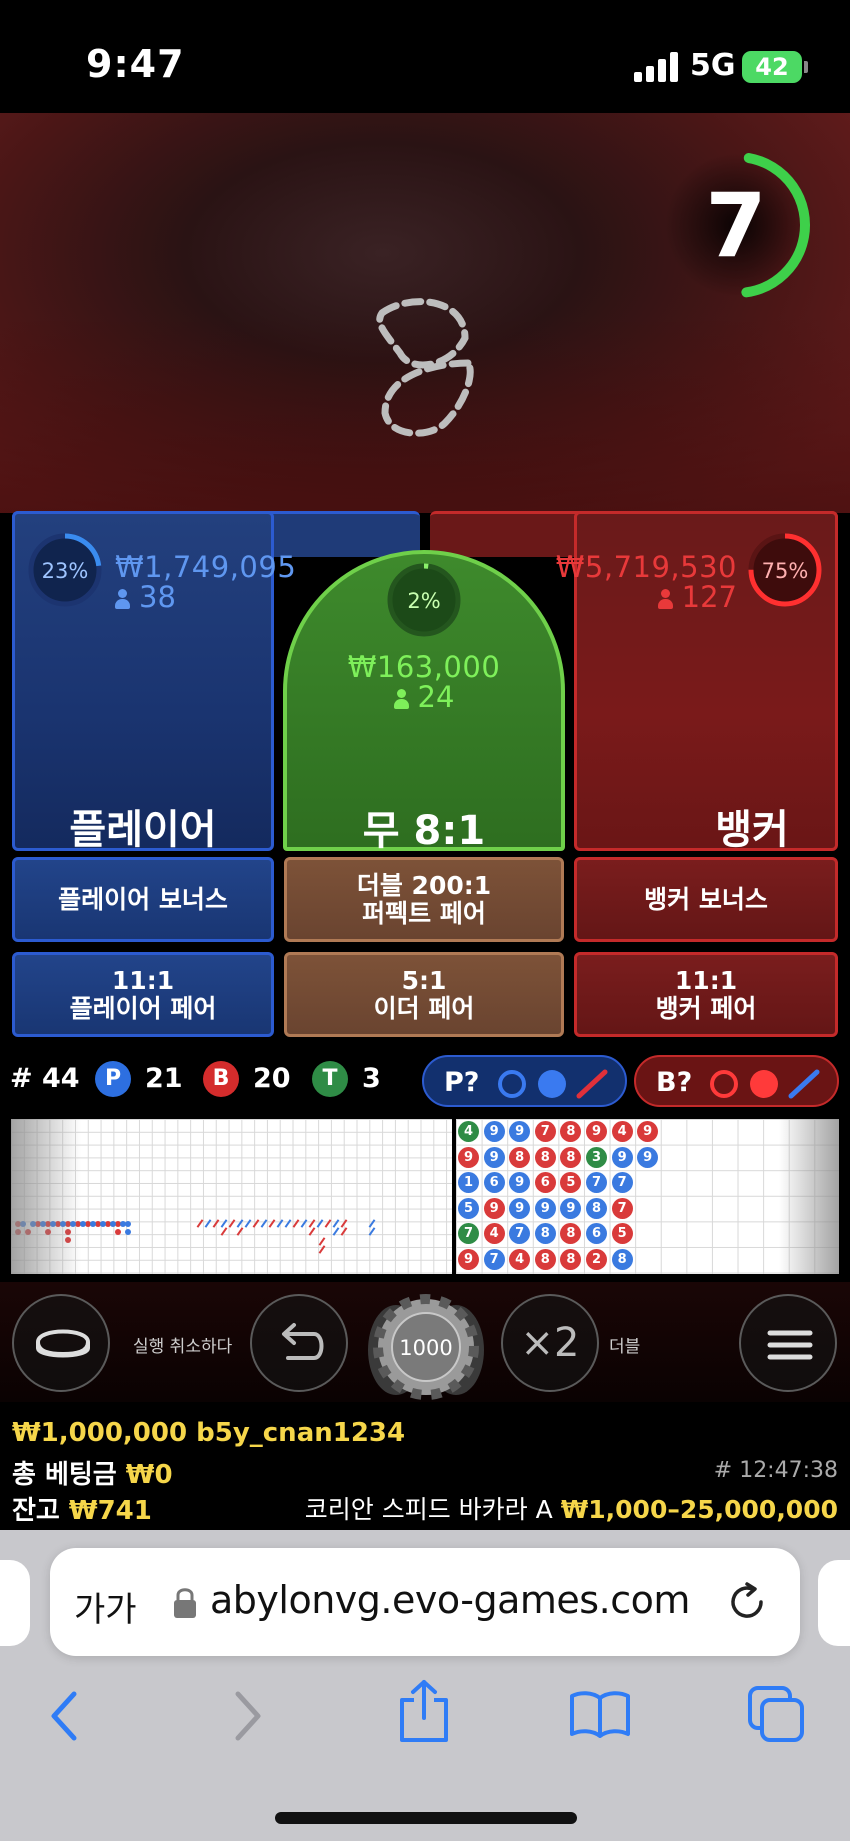 This screenshot has width=850, height=1841. Describe the element at coordinates (742, 225) in the screenshot. I see `countdown-timer: 7` at that location.